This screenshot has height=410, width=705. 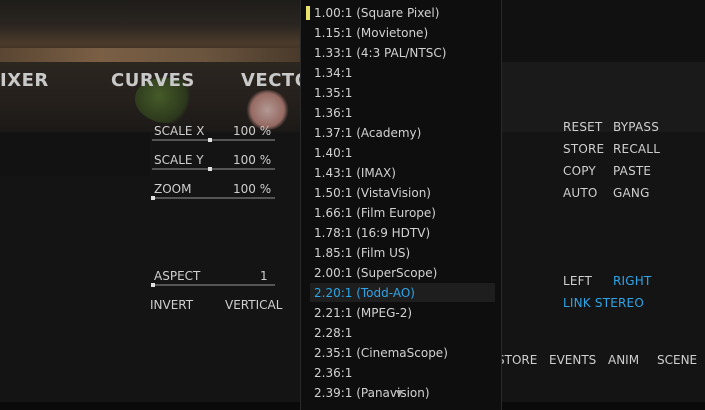 I want to click on aspect-item: 1.00:1 (Square Pixel), so click(x=376, y=13).